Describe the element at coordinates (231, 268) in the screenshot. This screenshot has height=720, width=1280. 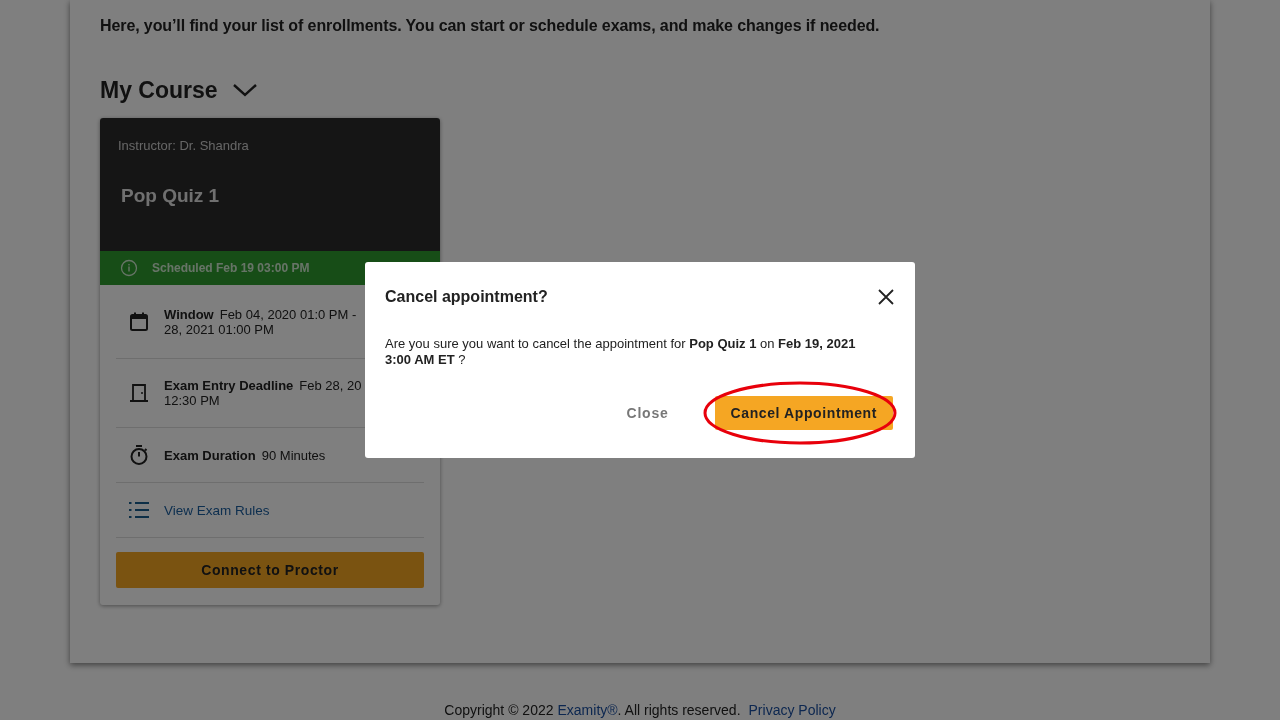
I see `status-text: Scheduled Feb 19 03:00 PM` at that location.